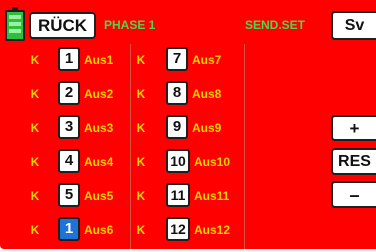 The width and height of the screenshot is (376, 252). Describe the element at coordinates (178, 195) in the screenshot. I see `channel-number-field: 11` at that location.